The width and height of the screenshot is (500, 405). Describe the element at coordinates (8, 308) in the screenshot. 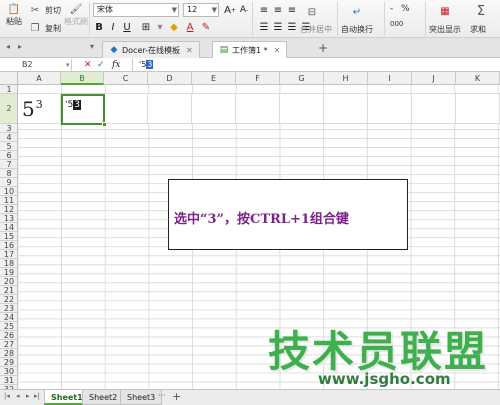

I see `row-header-23: 23` at that location.